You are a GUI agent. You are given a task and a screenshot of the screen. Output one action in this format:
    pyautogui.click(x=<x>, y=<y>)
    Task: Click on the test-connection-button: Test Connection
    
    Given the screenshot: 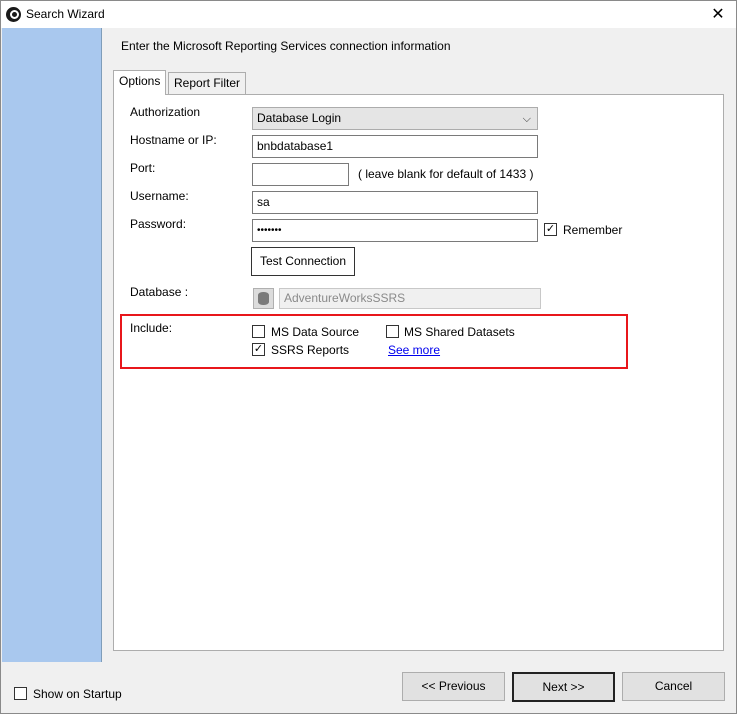 What is the action you would take?
    pyautogui.click(x=303, y=261)
    